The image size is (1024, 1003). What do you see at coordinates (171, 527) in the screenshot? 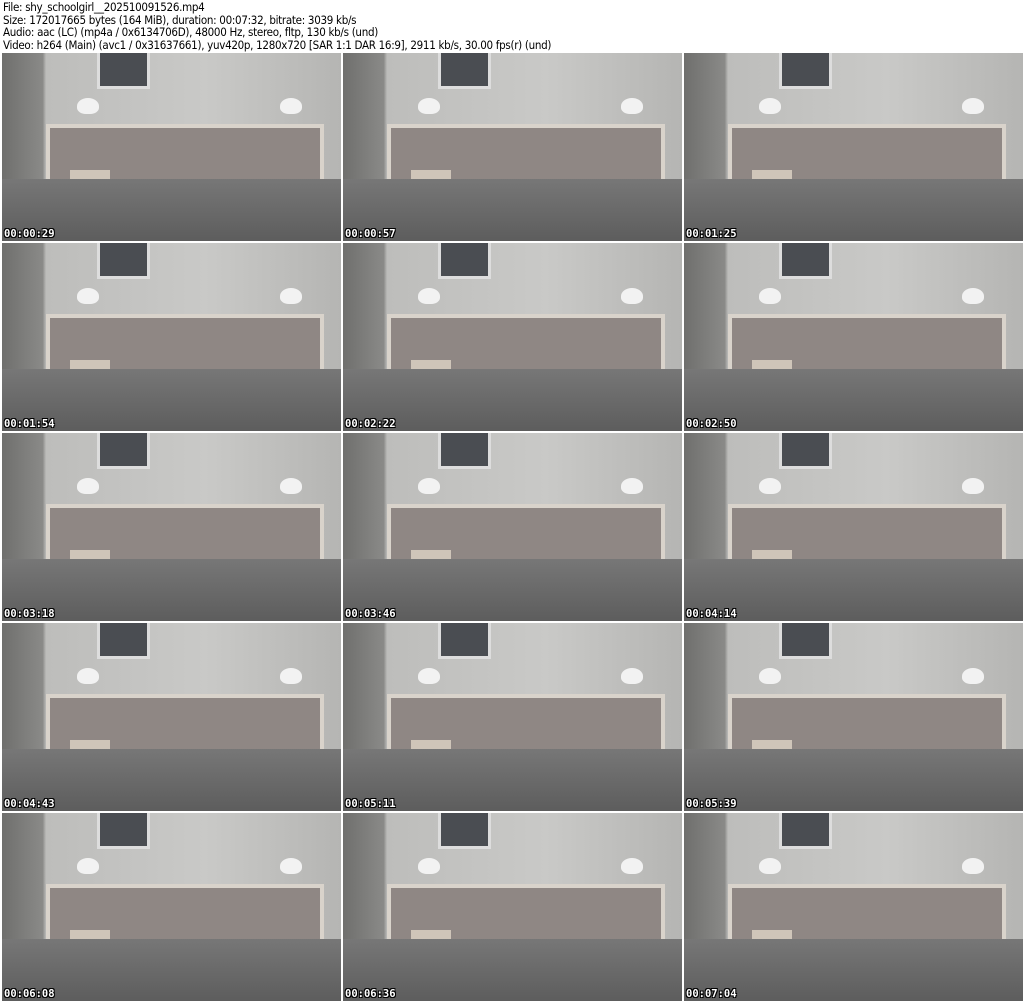
I see `video-thumbnail: 00:03:18` at bounding box center [171, 527].